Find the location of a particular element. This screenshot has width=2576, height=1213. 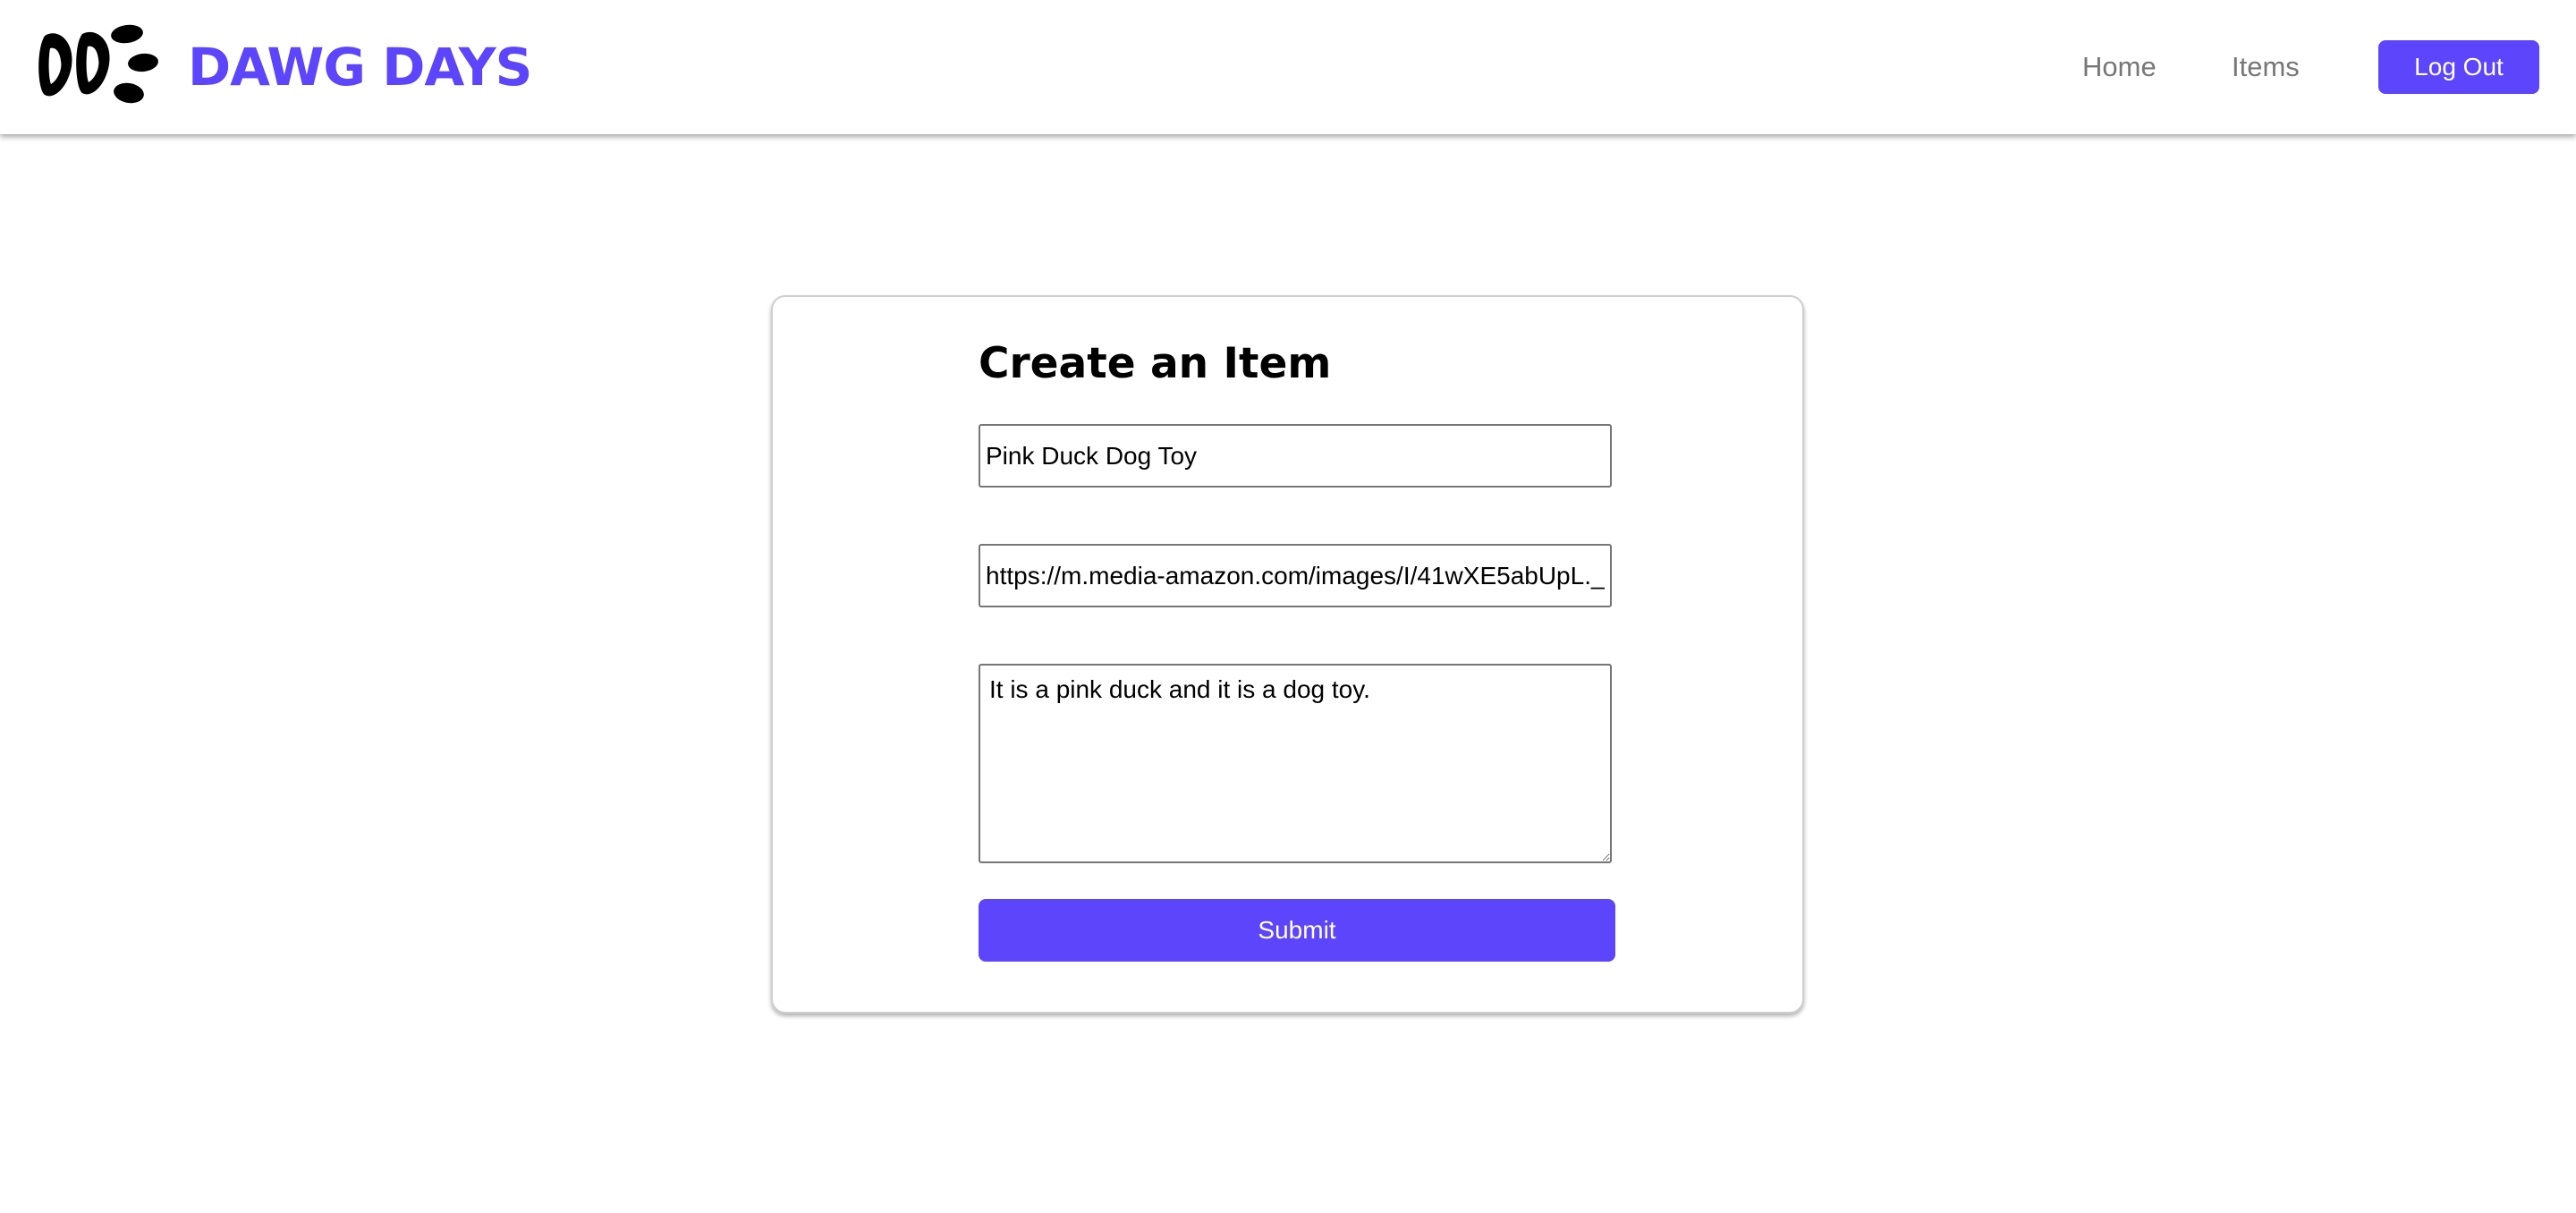

description-textarea: It is a pink duck and it is a dog toy. is located at coordinates (1295, 763).